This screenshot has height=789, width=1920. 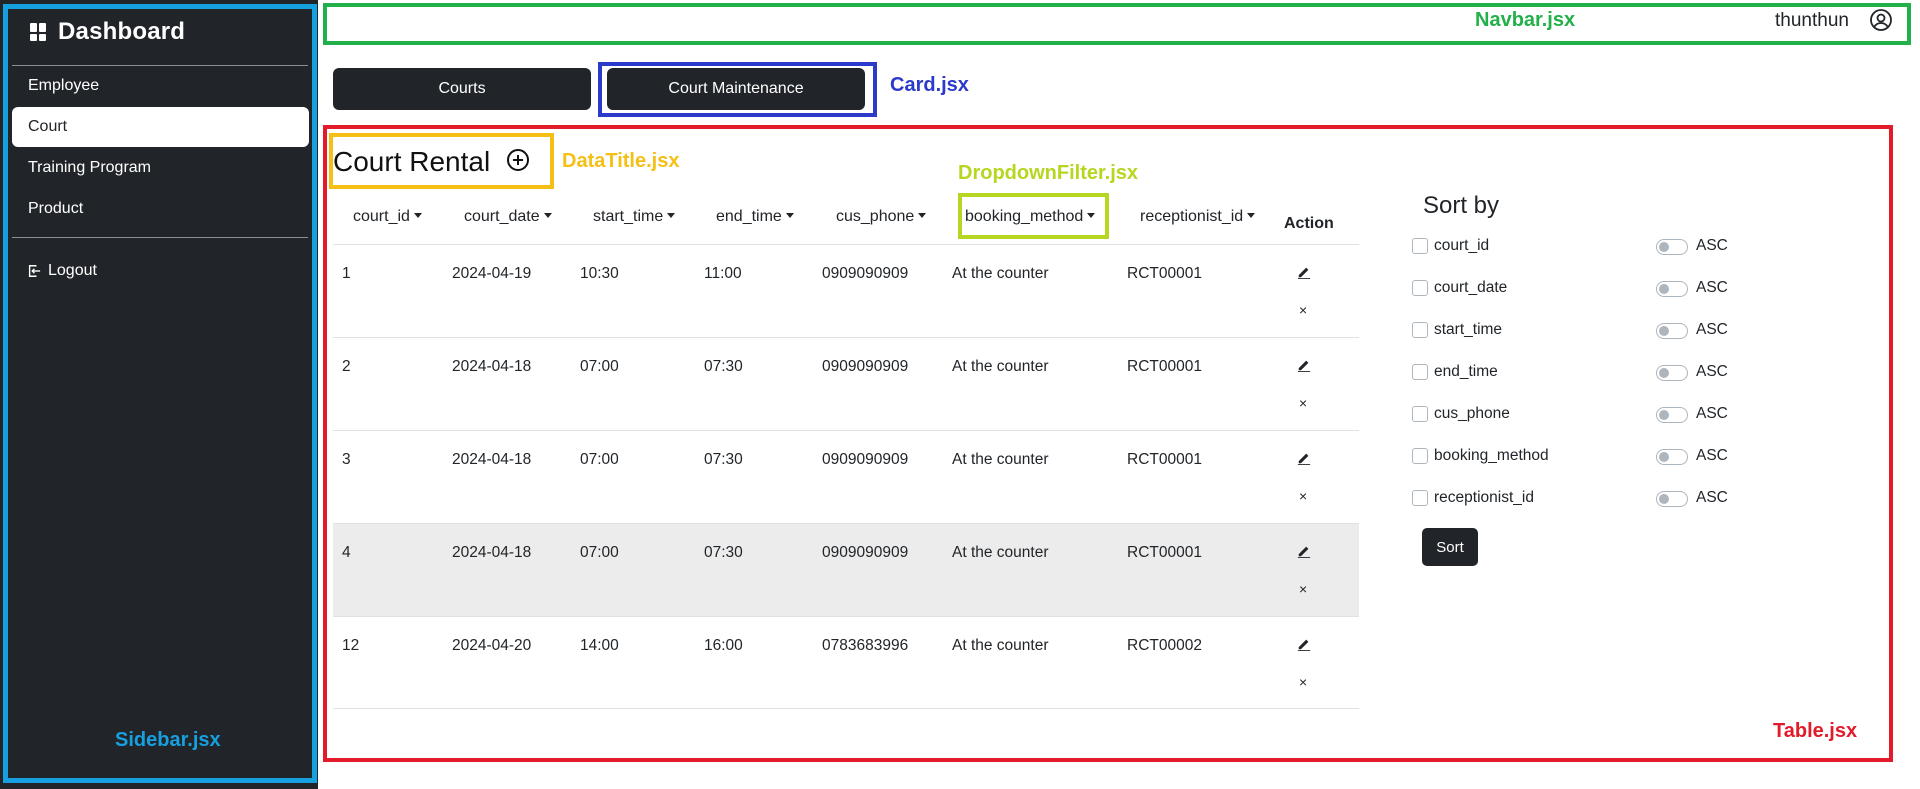 I want to click on sidebar-brand: Dashboard, so click(x=107, y=32).